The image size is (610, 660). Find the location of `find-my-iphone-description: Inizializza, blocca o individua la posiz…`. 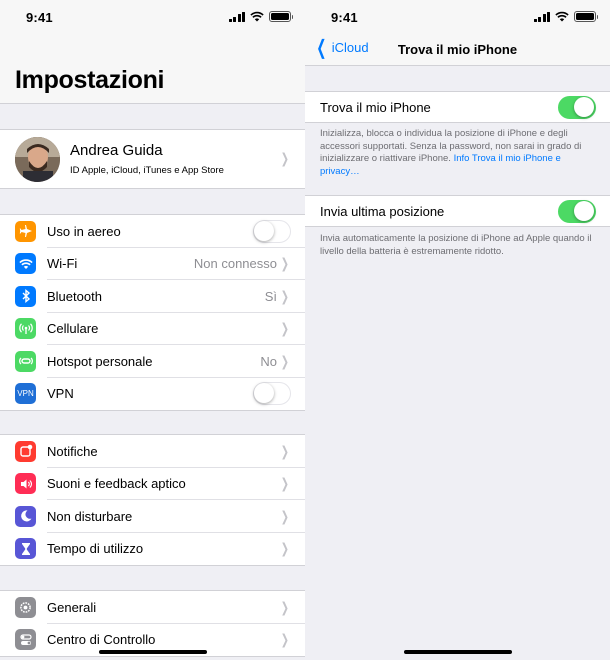

find-my-iphone-description: Inizializza, blocca o individua la posiz… is located at coordinates (457, 153).